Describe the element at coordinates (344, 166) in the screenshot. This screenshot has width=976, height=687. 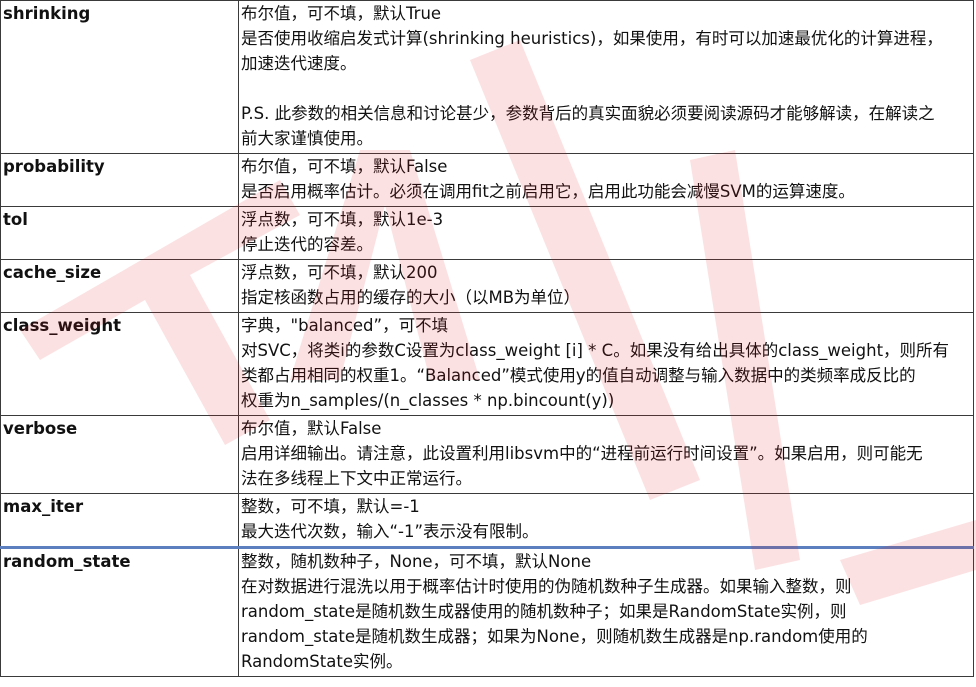
I see `description-line: 布尔值，可不填，默认False` at that location.